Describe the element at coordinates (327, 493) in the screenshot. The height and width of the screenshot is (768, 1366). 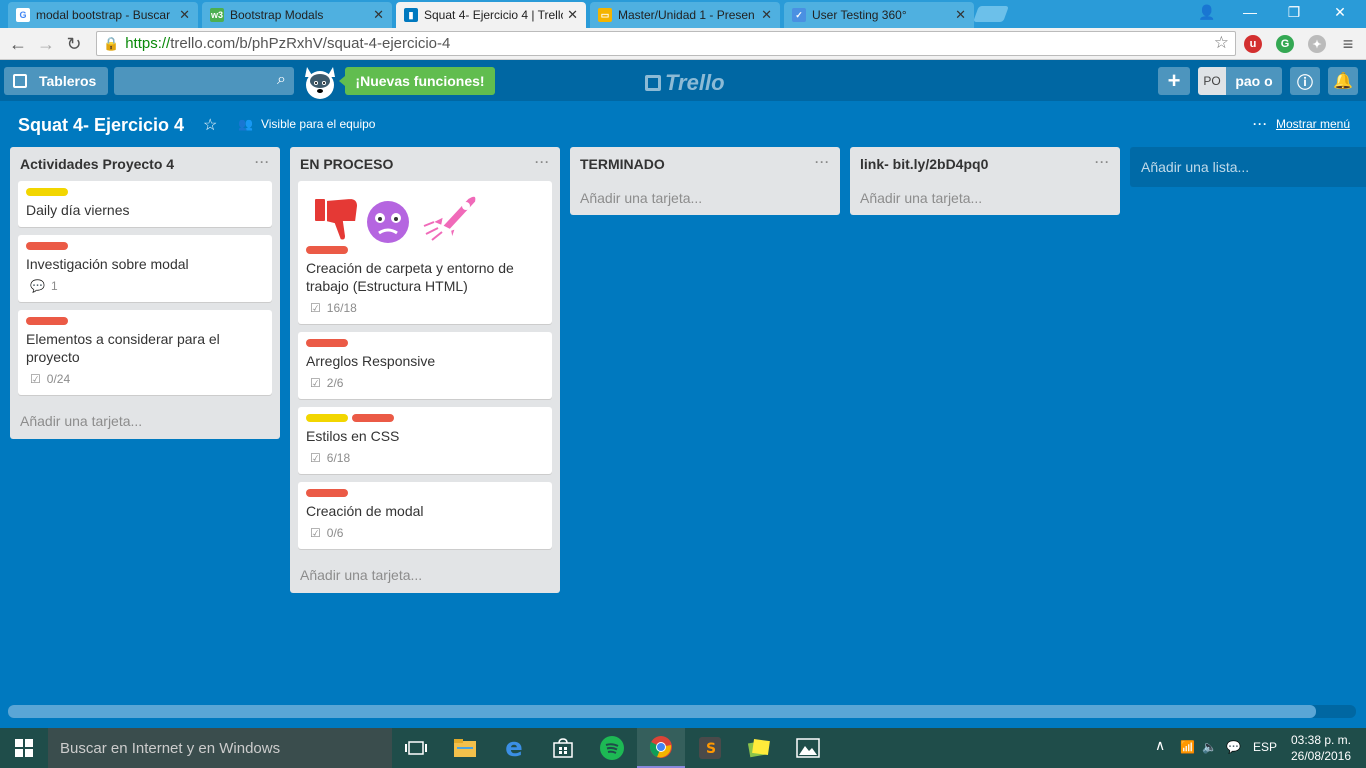
I see `label-red` at that location.